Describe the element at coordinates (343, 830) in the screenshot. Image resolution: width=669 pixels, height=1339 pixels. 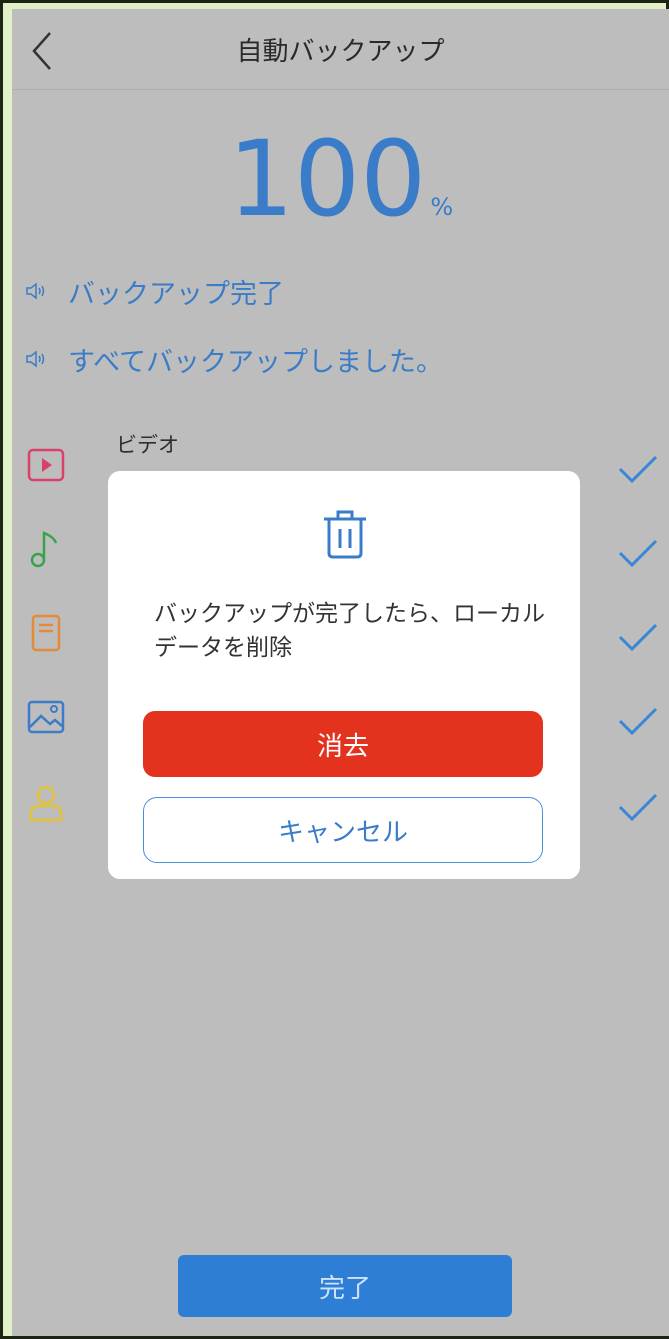
I see `cancel-button: キャンセル` at that location.